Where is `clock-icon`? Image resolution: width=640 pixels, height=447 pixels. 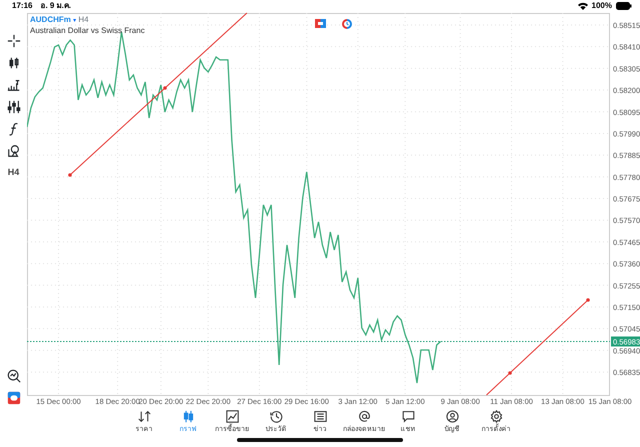
clock-icon is located at coordinates (347, 24).